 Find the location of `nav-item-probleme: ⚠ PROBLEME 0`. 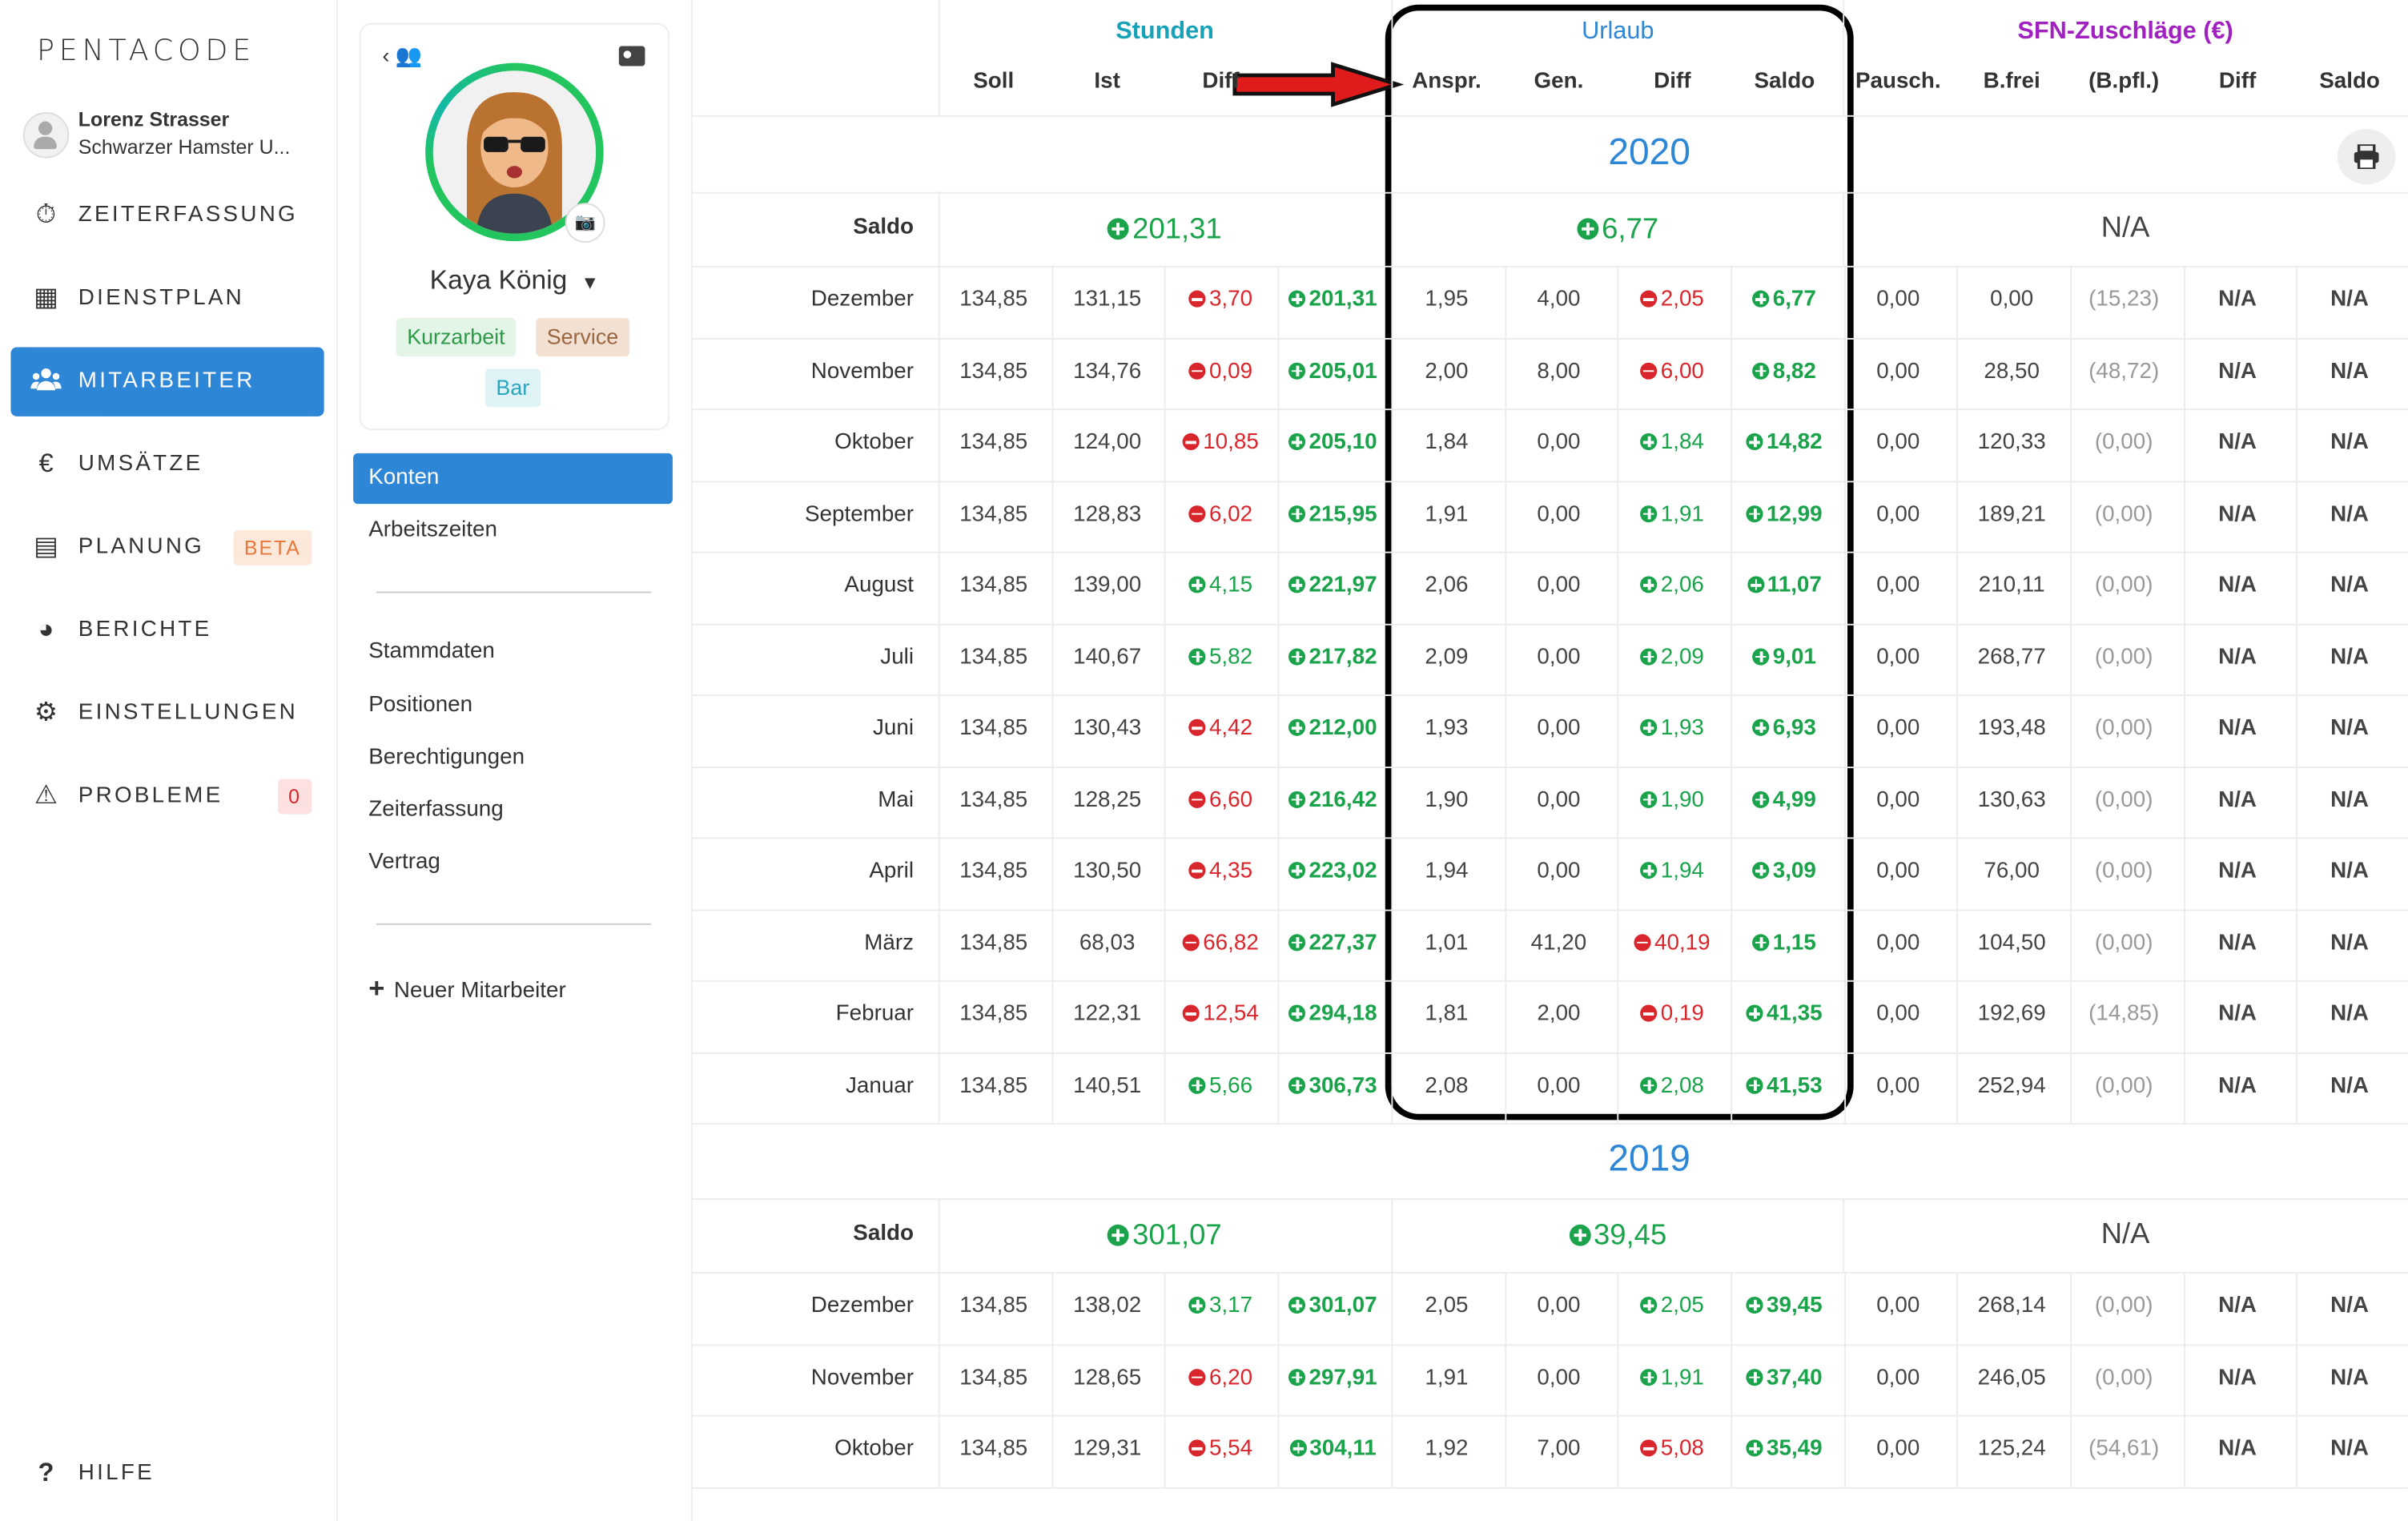

nav-item-probleme: ⚠ PROBLEME 0 is located at coordinates (167, 796).